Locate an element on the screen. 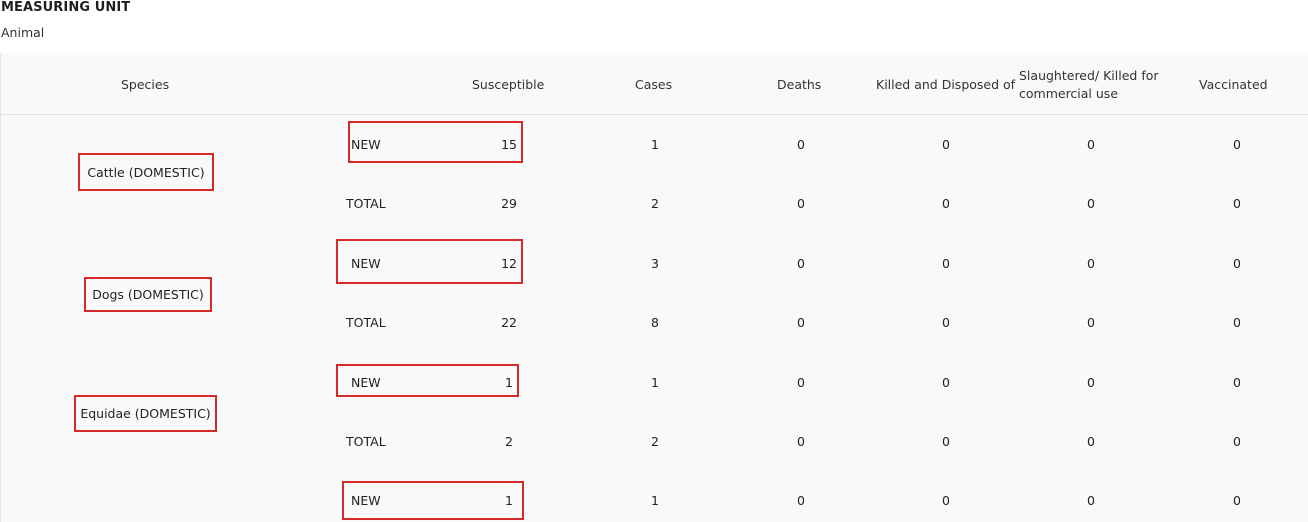  susceptible-value: 29 is located at coordinates (509, 203).